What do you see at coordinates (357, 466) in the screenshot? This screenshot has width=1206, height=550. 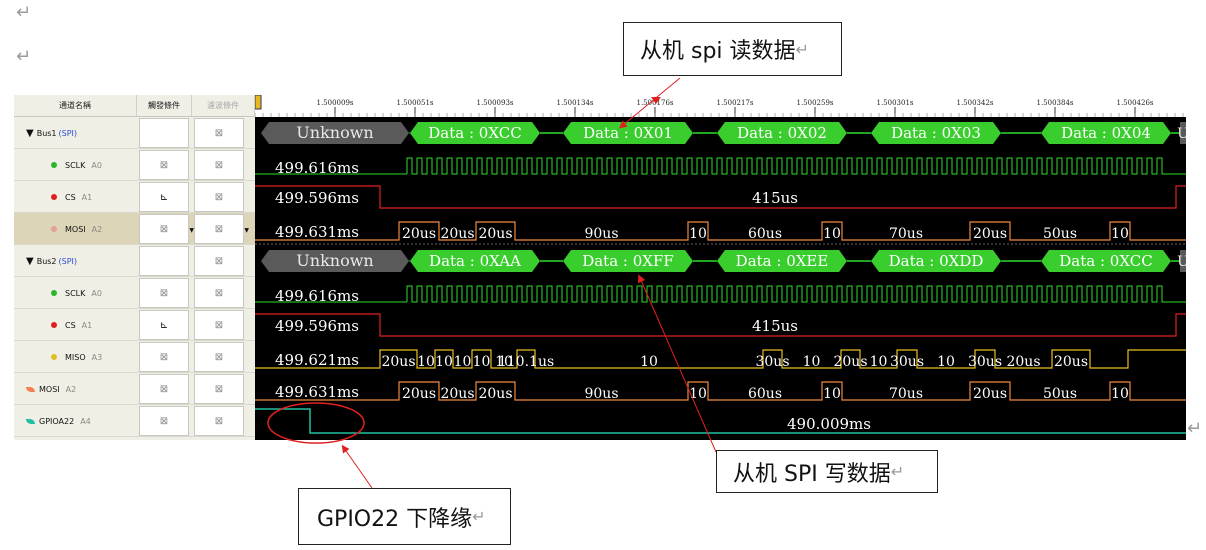 I see `gpio-arrow` at bounding box center [357, 466].